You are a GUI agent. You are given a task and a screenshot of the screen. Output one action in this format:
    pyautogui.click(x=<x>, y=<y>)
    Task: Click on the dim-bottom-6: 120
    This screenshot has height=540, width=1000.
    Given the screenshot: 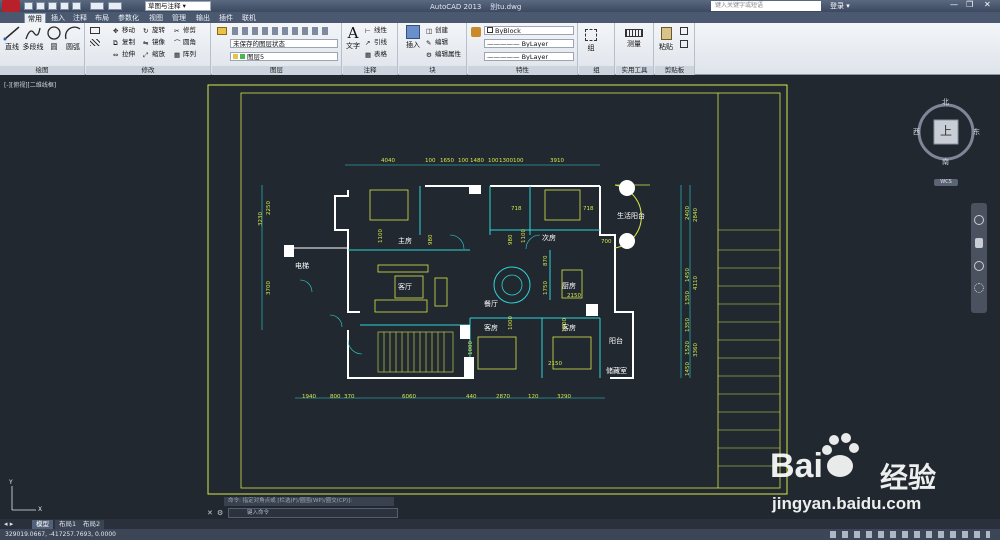 What is the action you would take?
    pyautogui.click(x=533, y=397)
    